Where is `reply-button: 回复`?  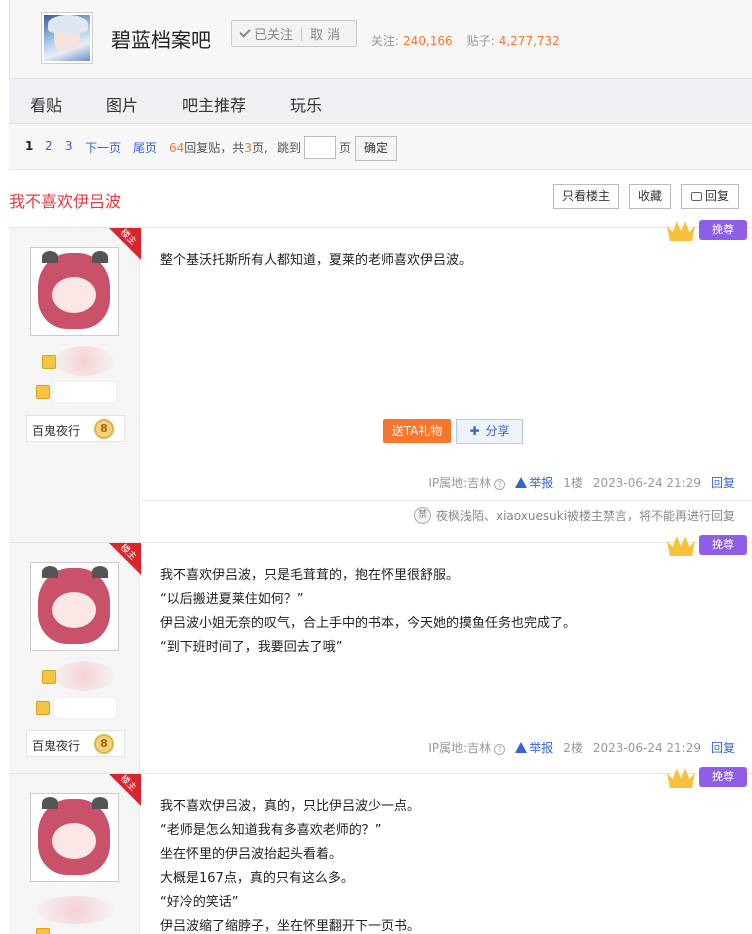 reply-button: 回复 is located at coordinates (710, 196).